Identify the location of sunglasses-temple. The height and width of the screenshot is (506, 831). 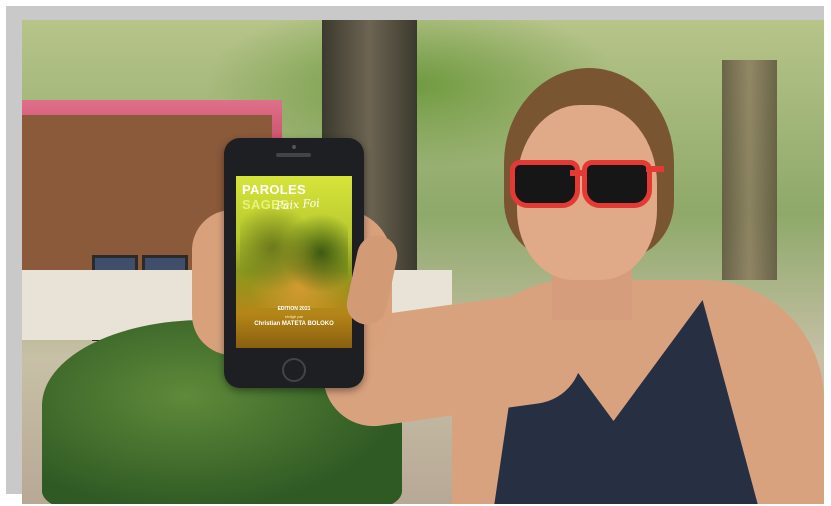
(655, 169).